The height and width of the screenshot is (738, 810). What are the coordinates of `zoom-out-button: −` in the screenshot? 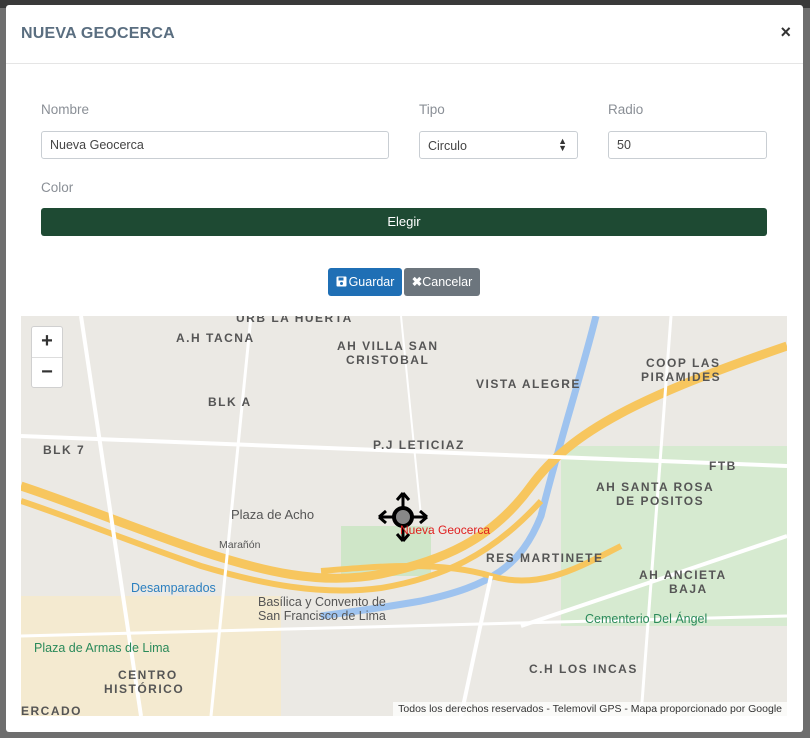 It's located at (47, 373).